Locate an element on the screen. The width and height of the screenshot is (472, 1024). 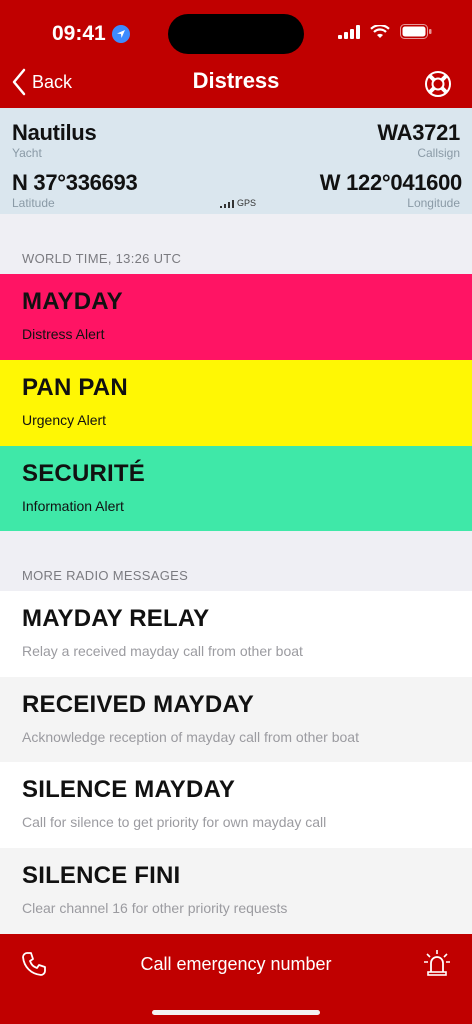
bottom-bar: Call emergency number is located at coordinates (236, 979).